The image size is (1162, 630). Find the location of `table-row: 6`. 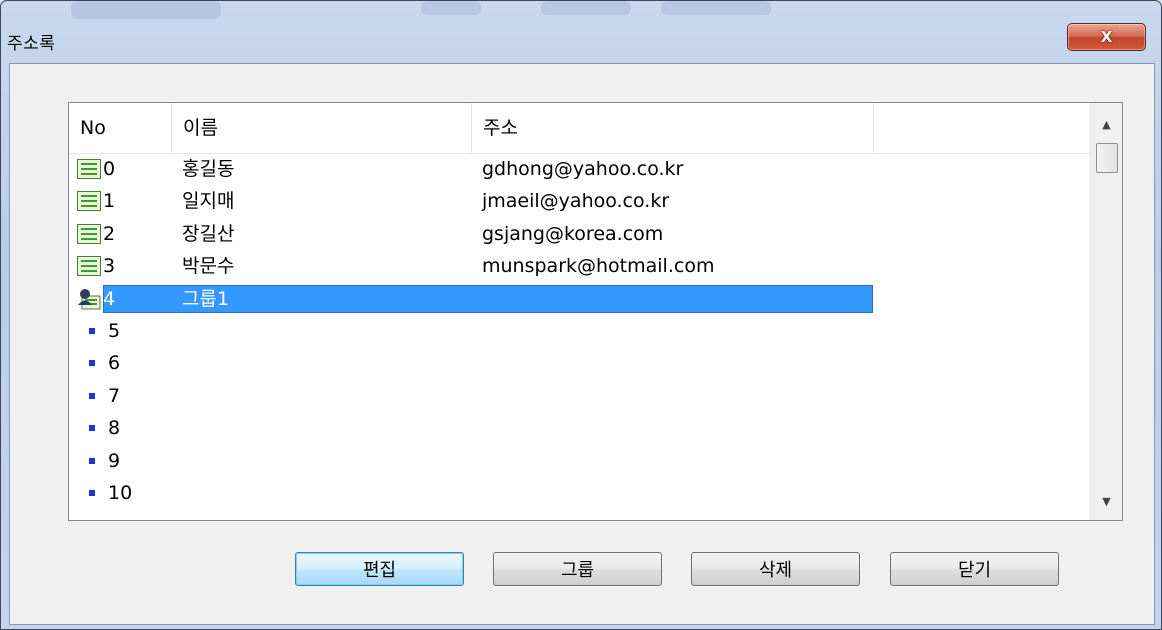

table-row: 6 is located at coordinates (579, 363).